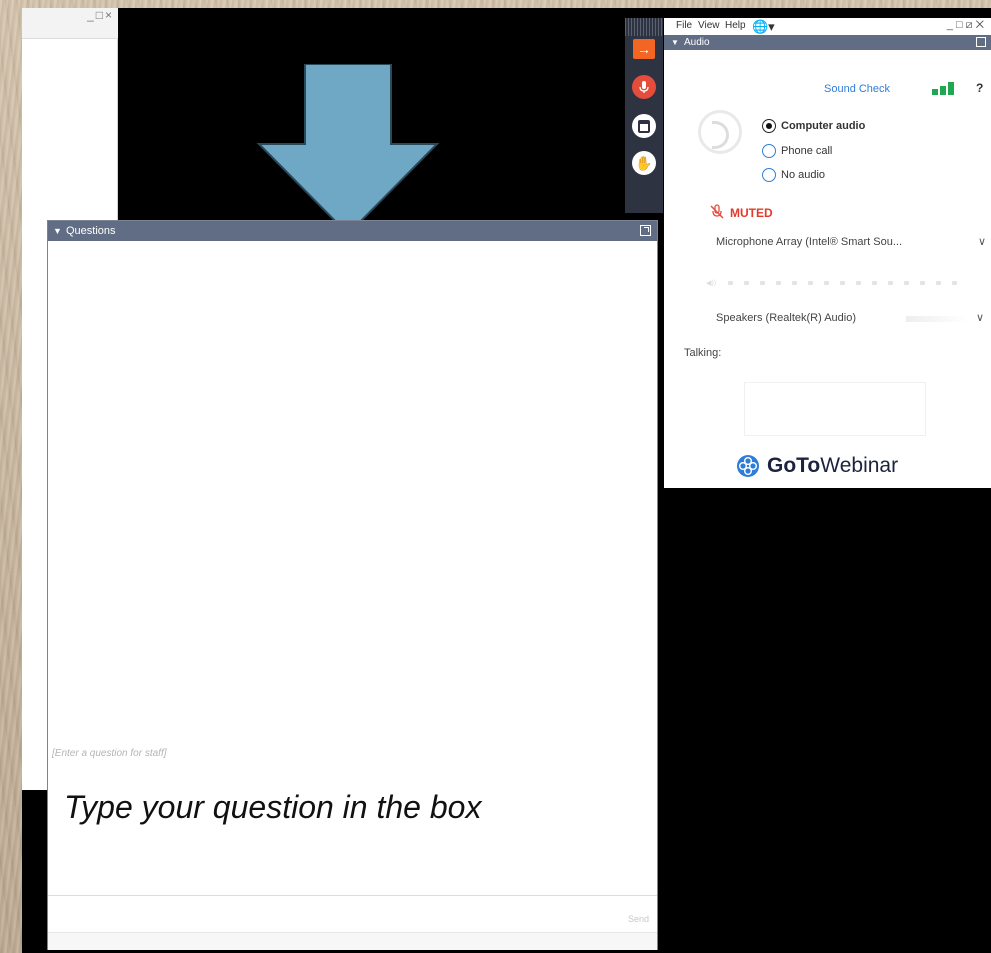 This screenshot has height=953, width=991. Describe the element at coordinates (100, 15) in the screenshot. I see `background-window-controls: _□×` at that location.